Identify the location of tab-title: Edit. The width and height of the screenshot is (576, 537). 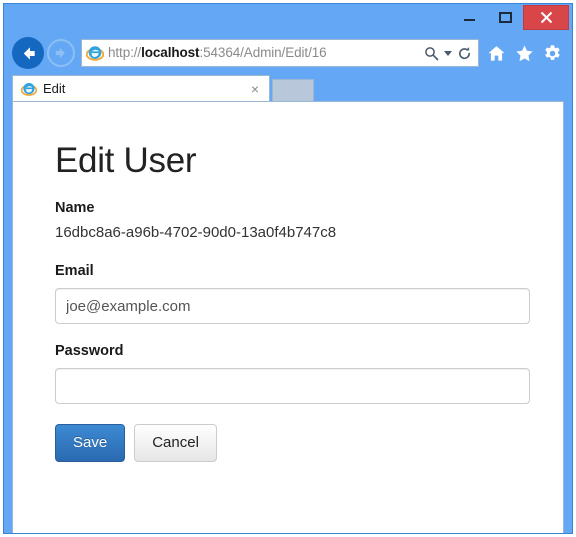
(54, 88).